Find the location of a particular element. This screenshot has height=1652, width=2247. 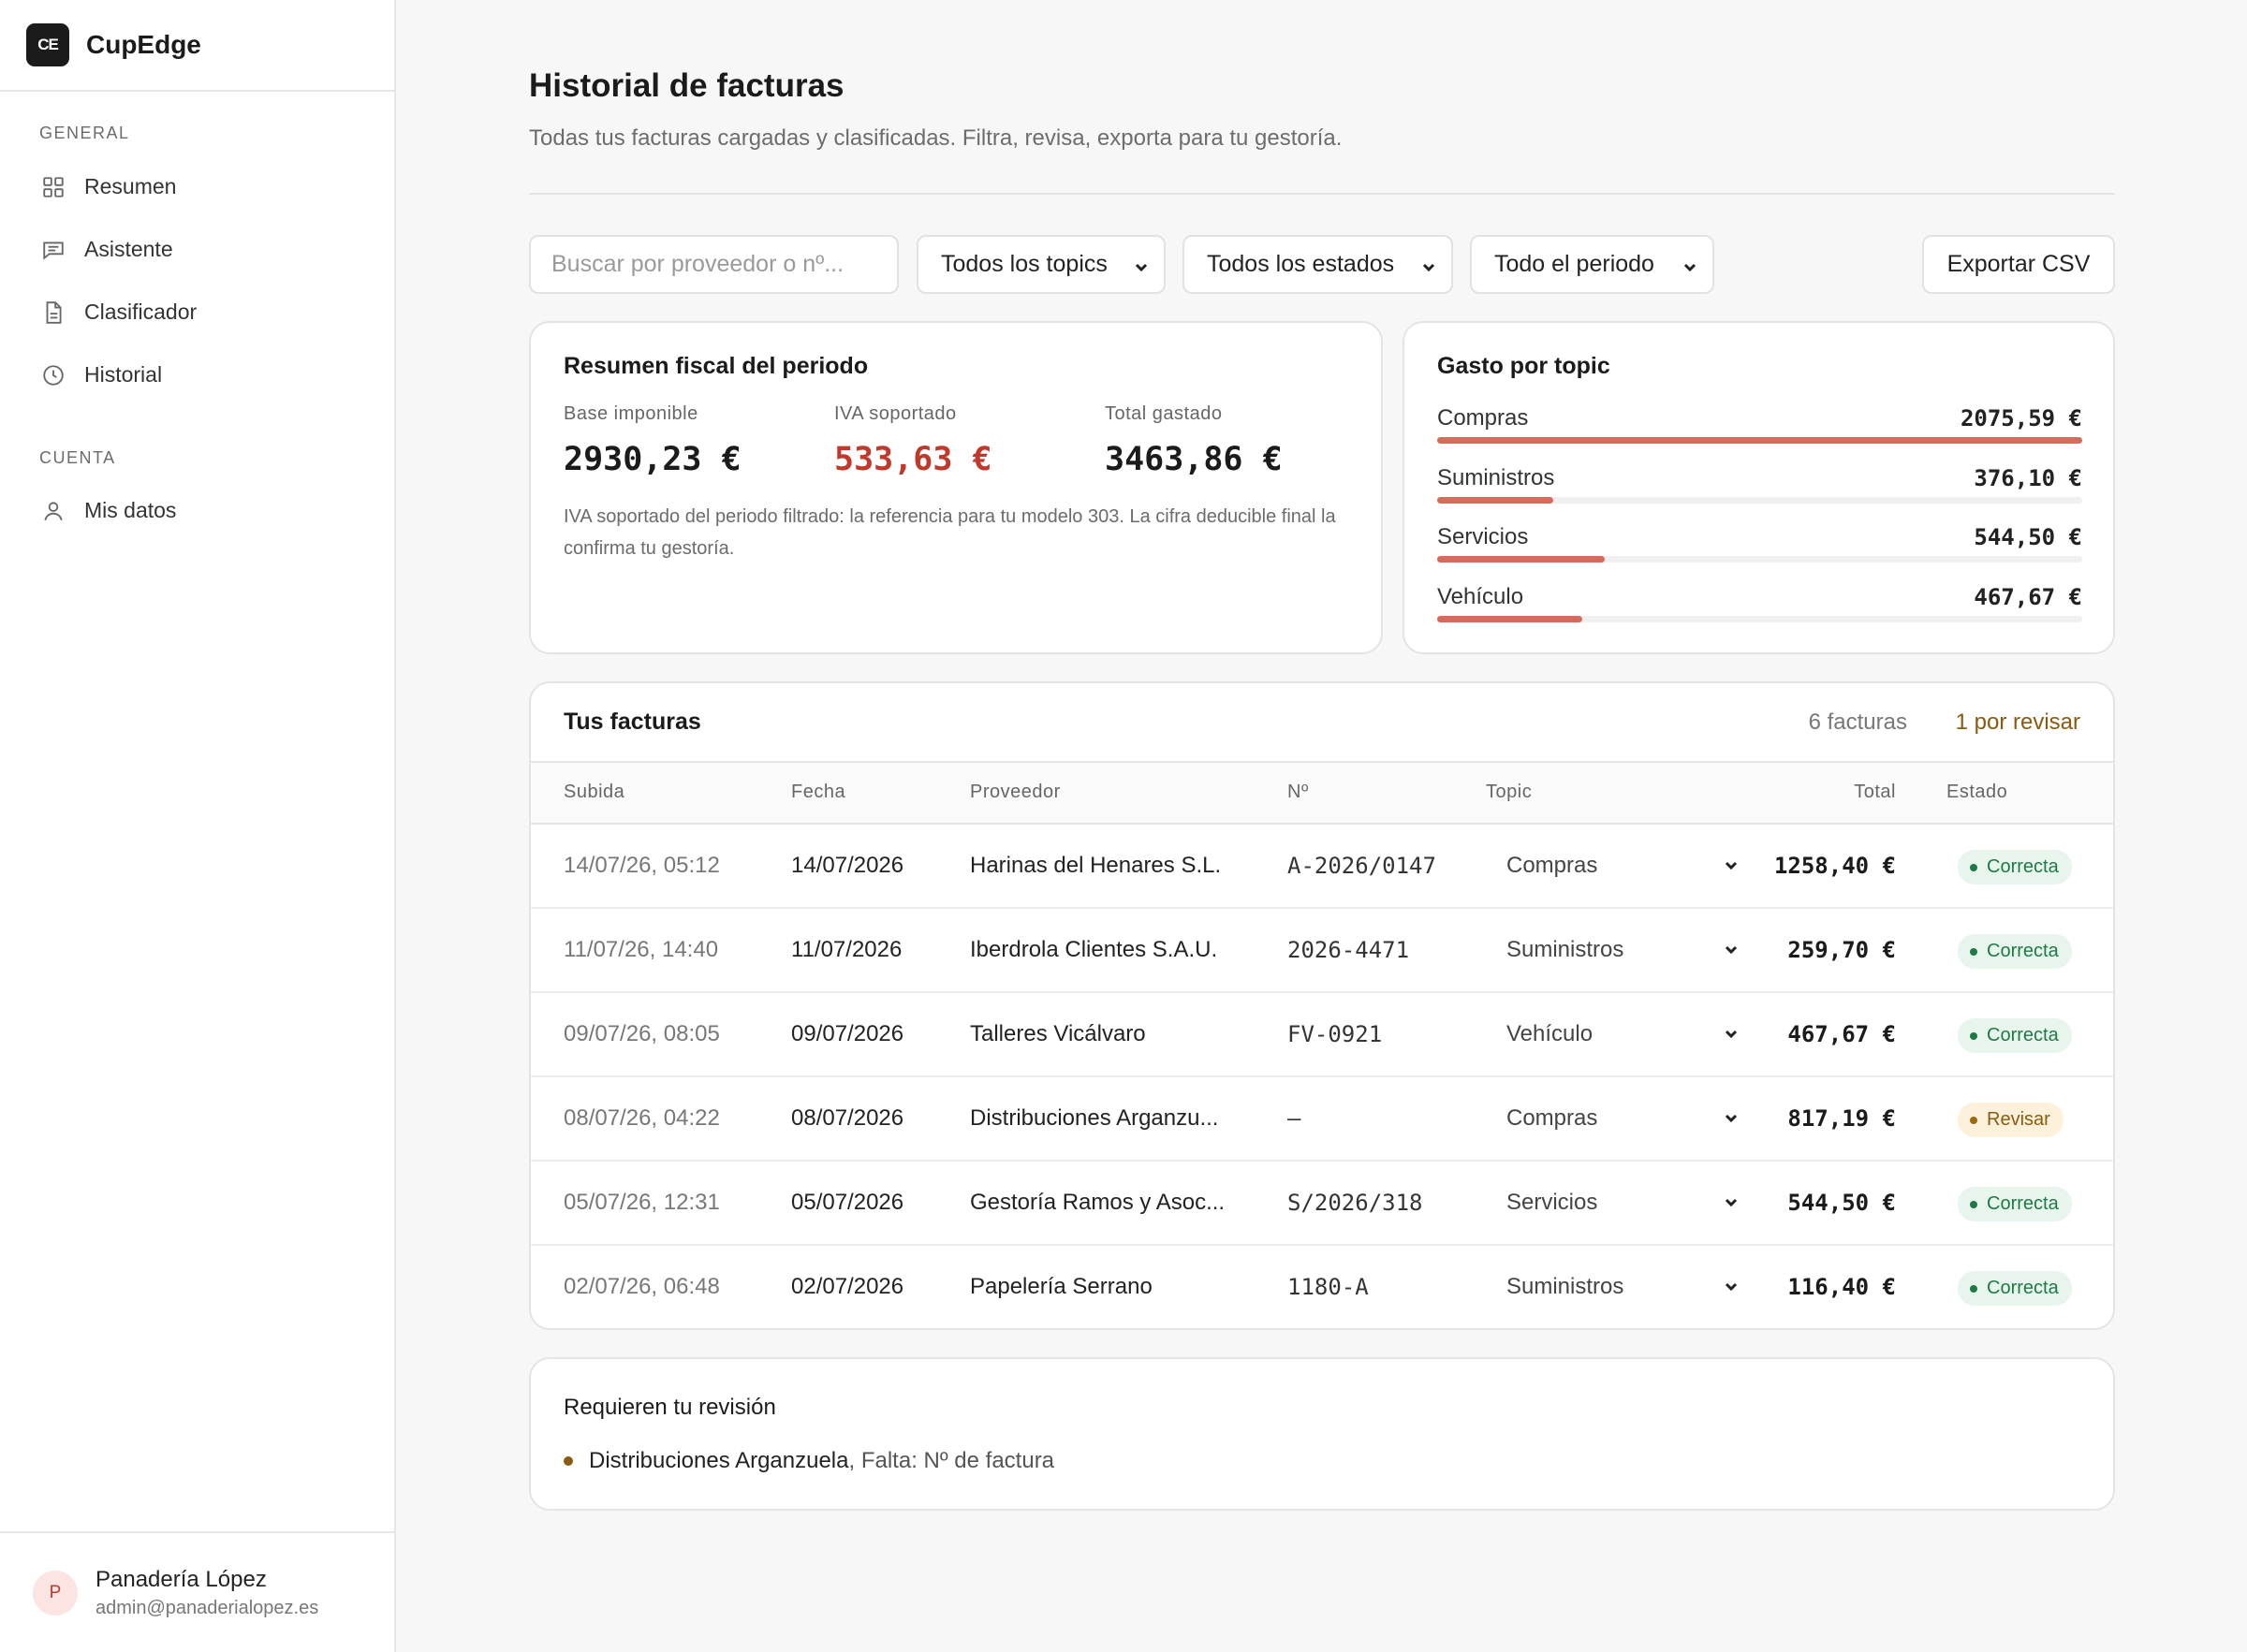

cell-invoice-number: — is located at coordinates (1294, 1118).